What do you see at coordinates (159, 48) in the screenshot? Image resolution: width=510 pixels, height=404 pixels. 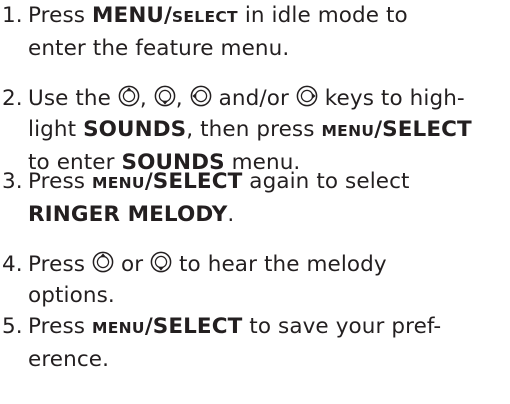 I see `text: enter the feature menu.` at bounding box center [159, 48].